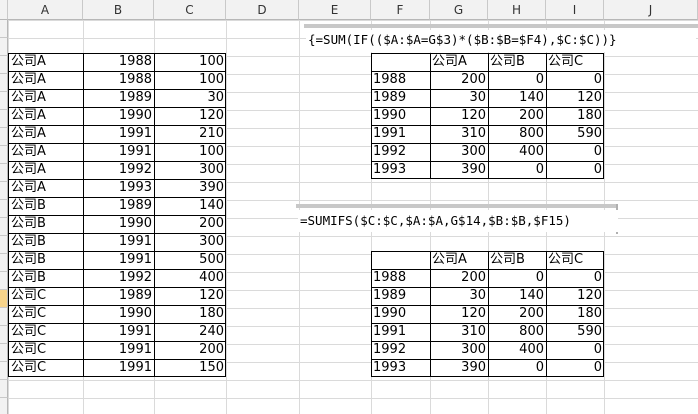  Describe the element at coordinates (190, 242) in the screenshot. I see `source-cell: 300` at that location.